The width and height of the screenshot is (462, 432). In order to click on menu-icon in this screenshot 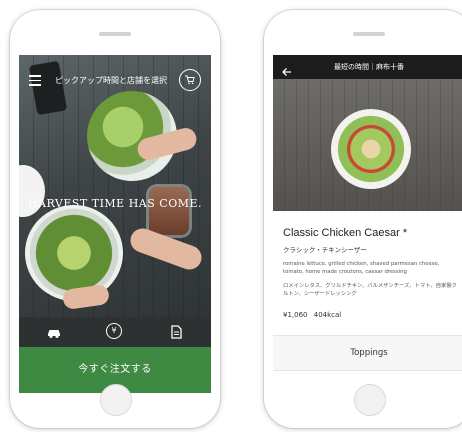, I will do `click(35, 80)`.